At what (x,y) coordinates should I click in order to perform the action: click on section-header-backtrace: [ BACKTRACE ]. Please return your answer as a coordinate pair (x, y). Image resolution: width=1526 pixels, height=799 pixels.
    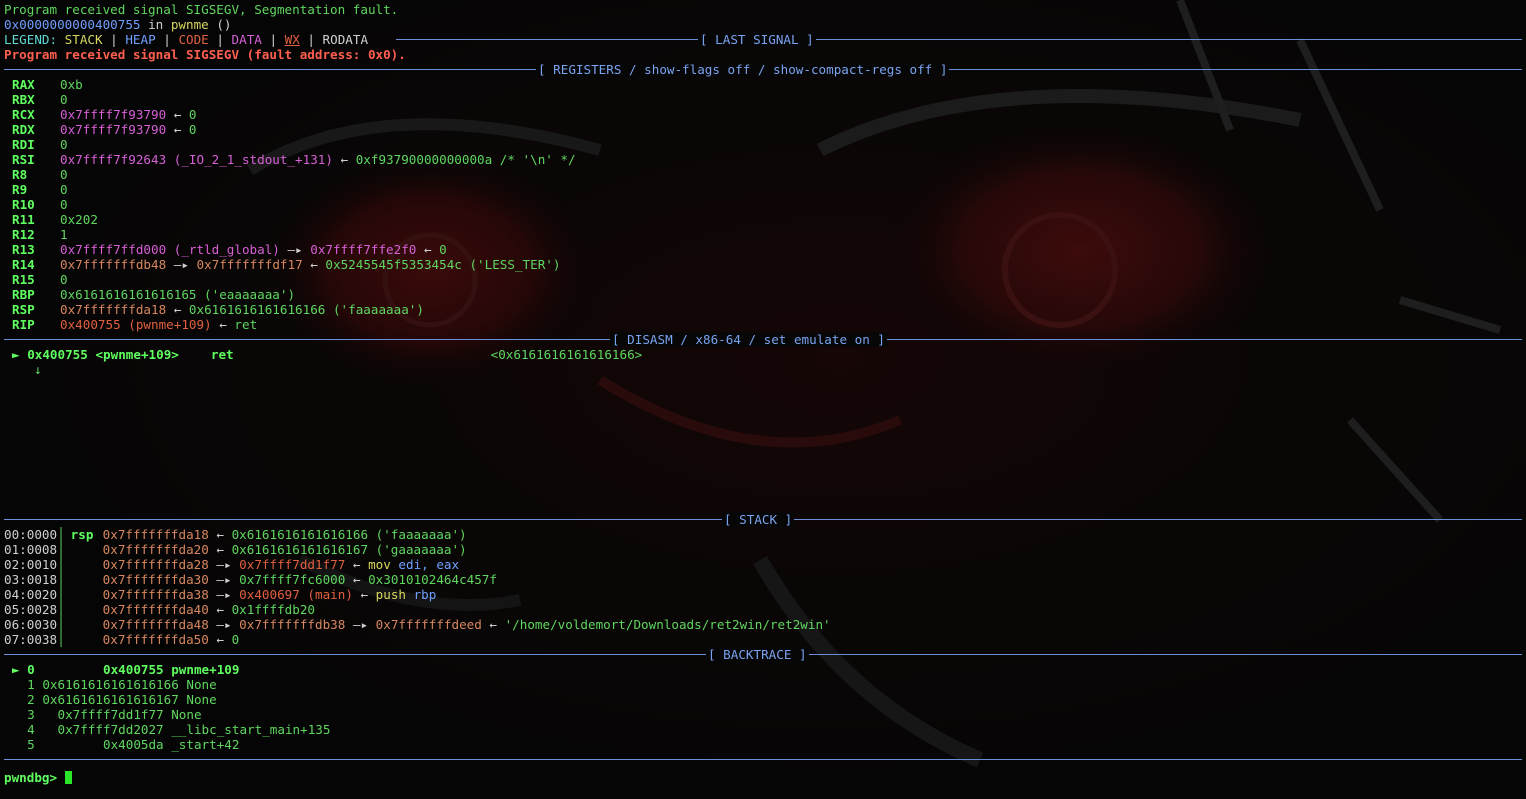
    Looking at the image, I should click on (763, 654).